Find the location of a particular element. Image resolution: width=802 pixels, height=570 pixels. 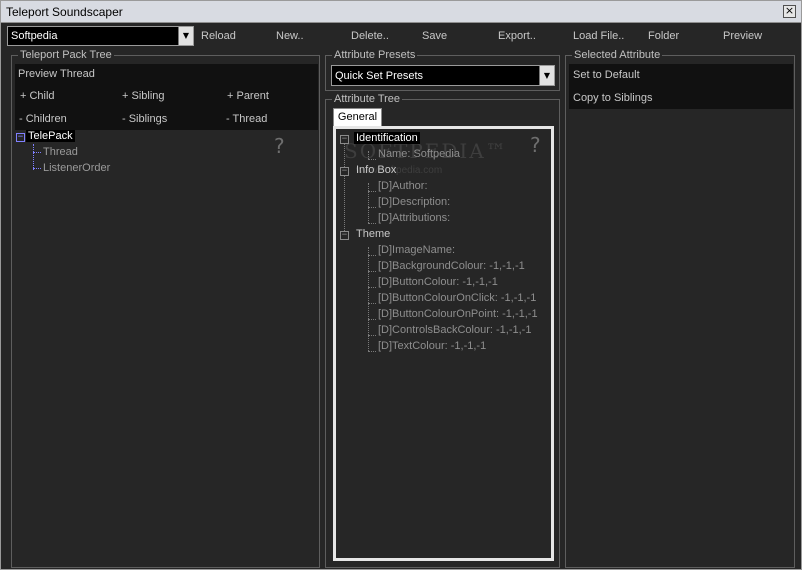

add-child-button: + Child is located at coordinates (37, 96).